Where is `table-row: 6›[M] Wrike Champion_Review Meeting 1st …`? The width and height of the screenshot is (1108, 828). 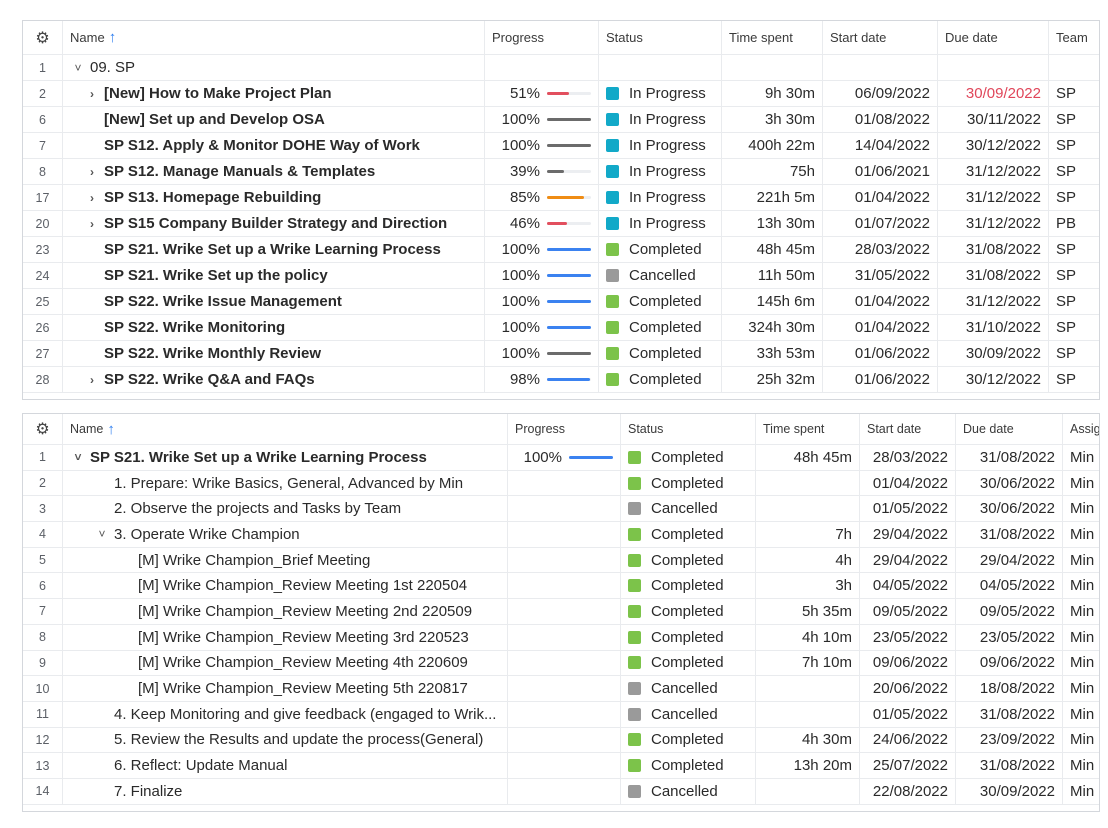 table-row: 6›[M] Wrike Champion_Review Meeting 1st … is located at coordinates (561, 586).